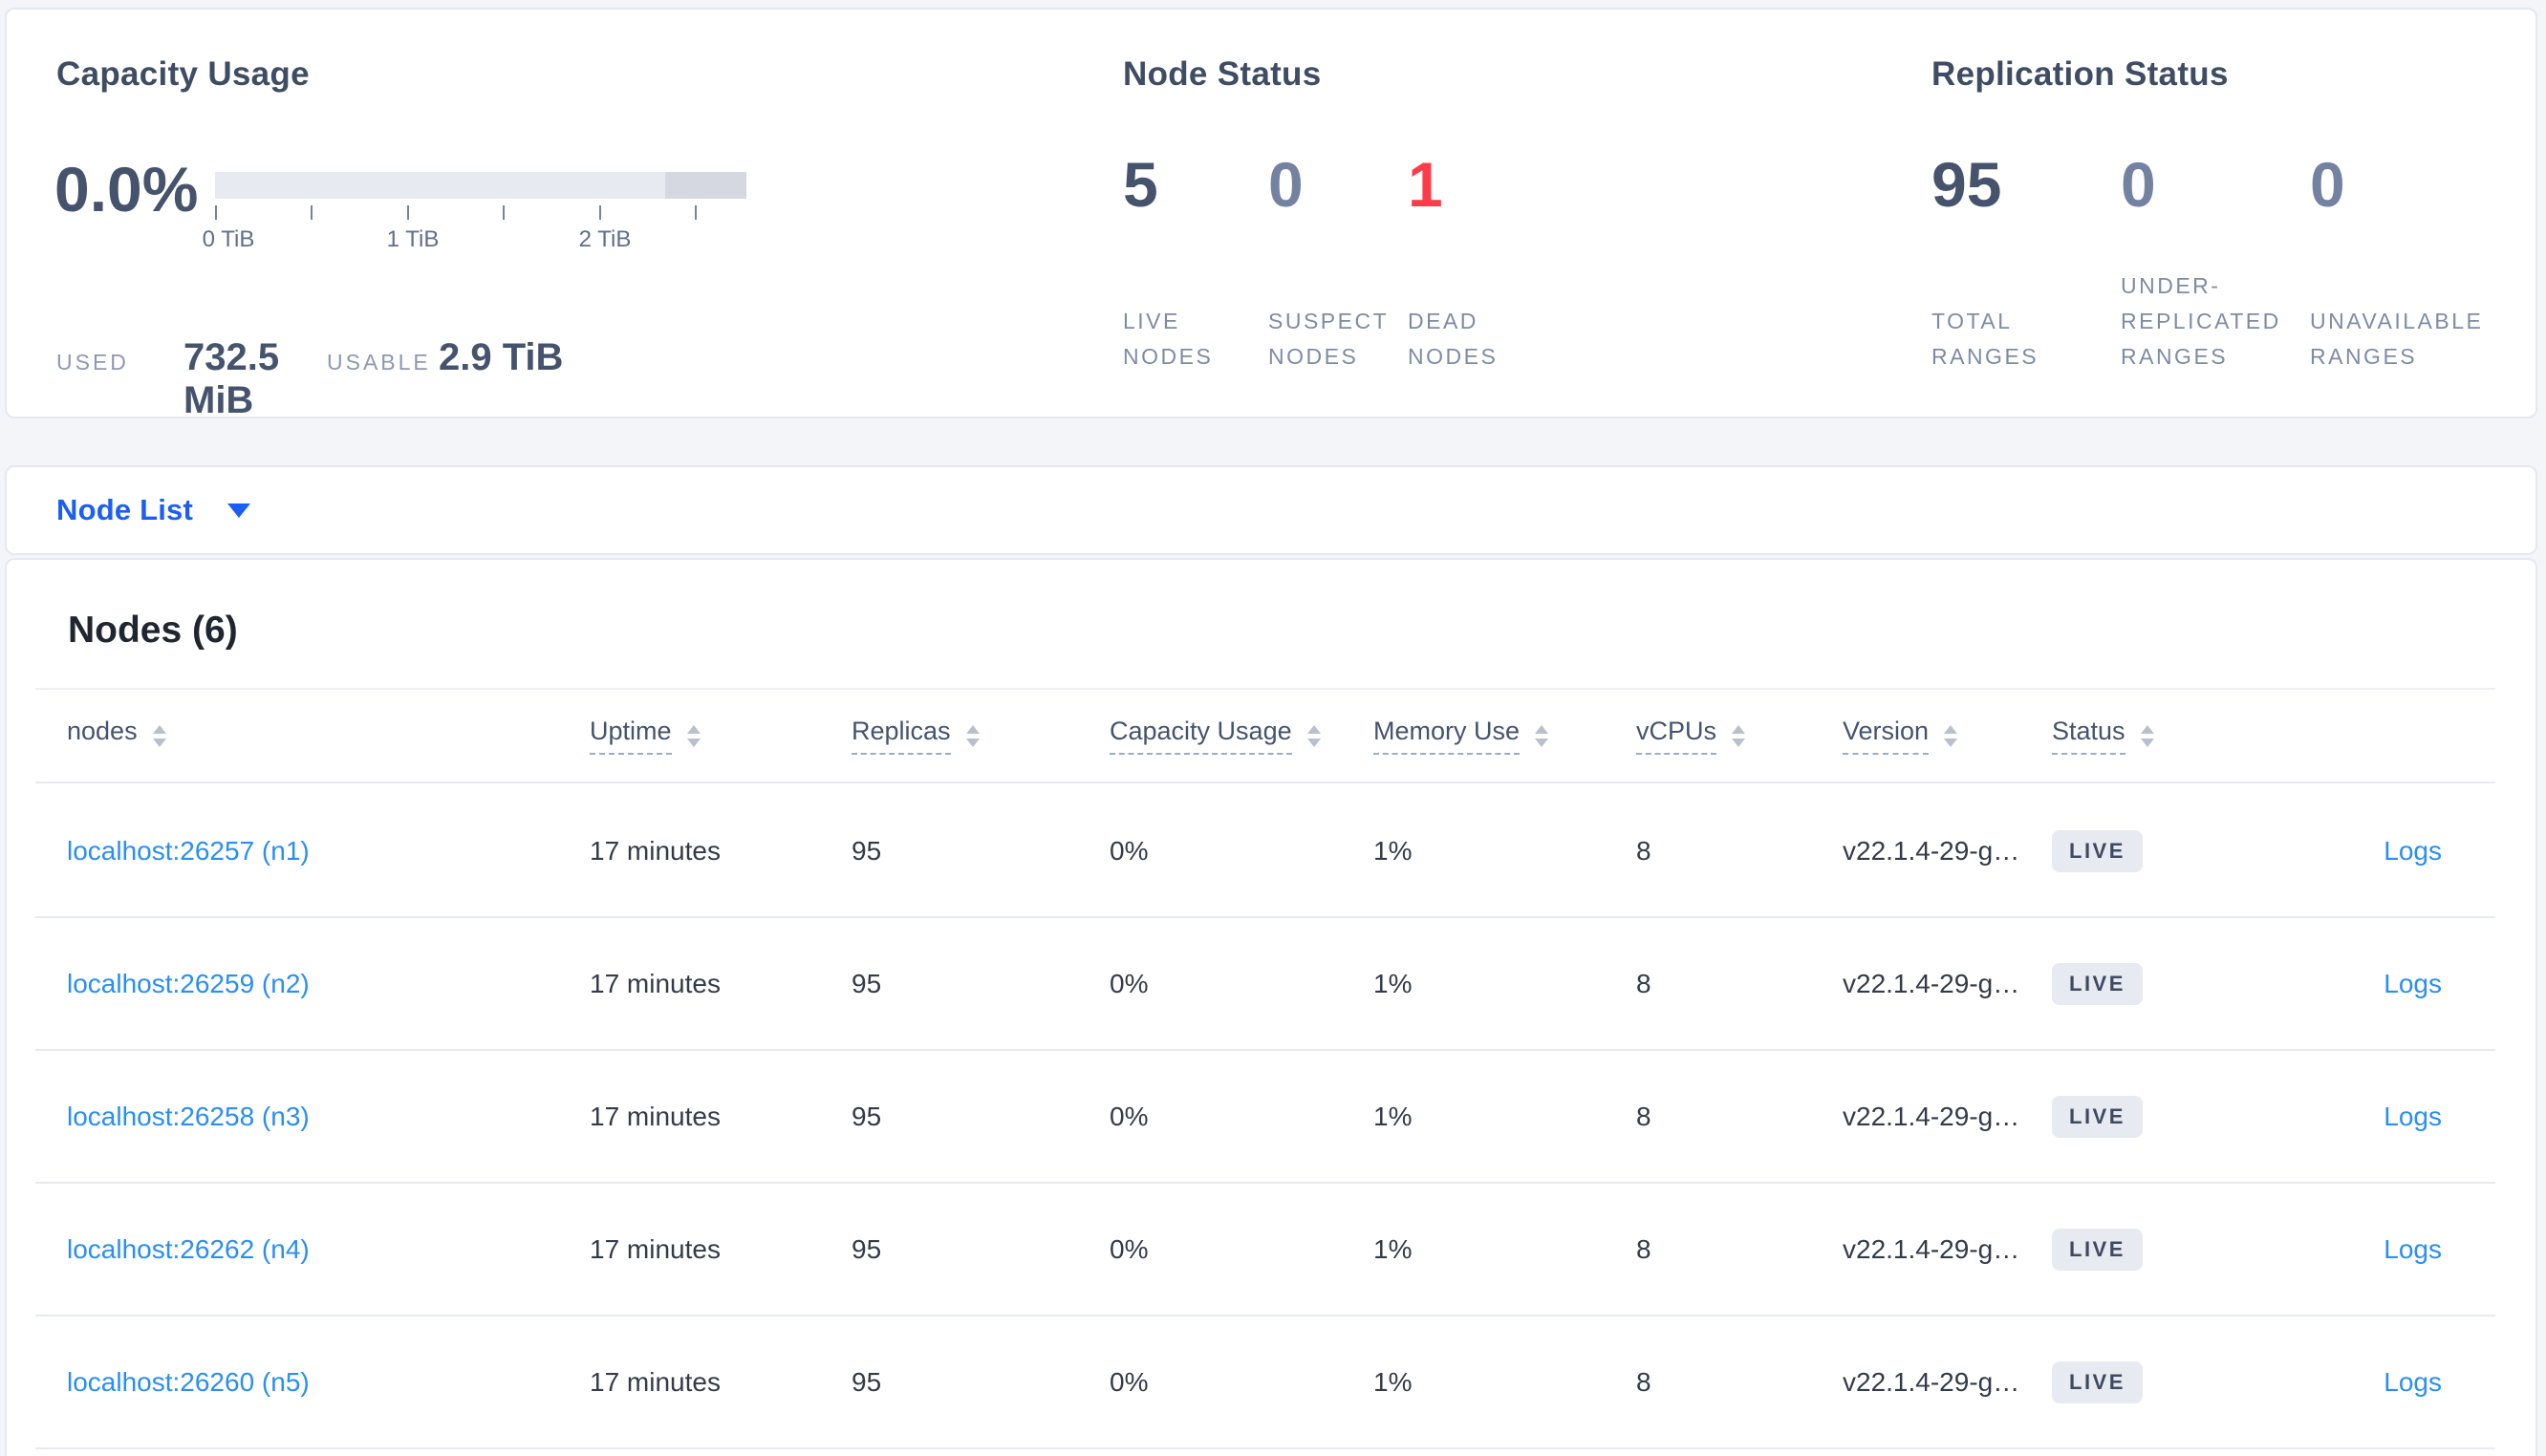 Image resolution: width=2546 pixels, height=1456 pixels. I want to click on capacity-usage-breakdown: USED 732.5 MiB USABLE 2.9 TiB, so click(309, 379).